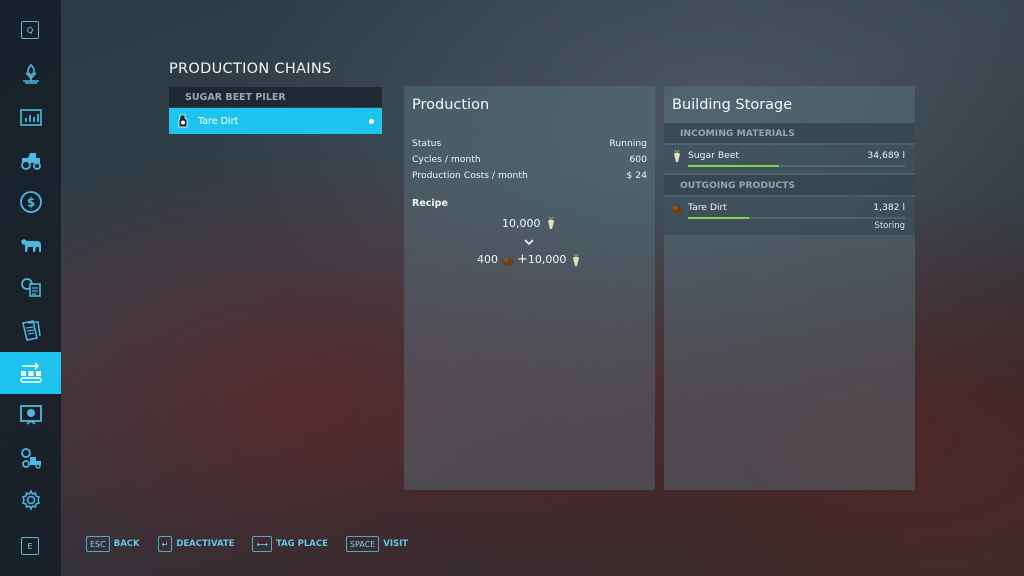 The height and width of the screenshot is (576, 1024). I want to click on hint-label: DEACTIVATE, so click(205, 544).